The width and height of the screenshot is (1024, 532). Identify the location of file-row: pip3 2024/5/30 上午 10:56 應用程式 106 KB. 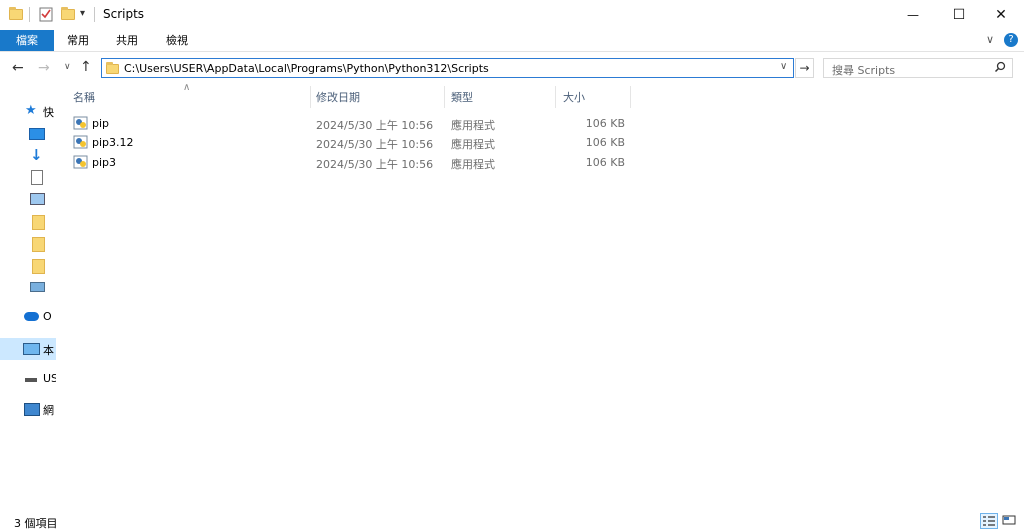
(349, 162).